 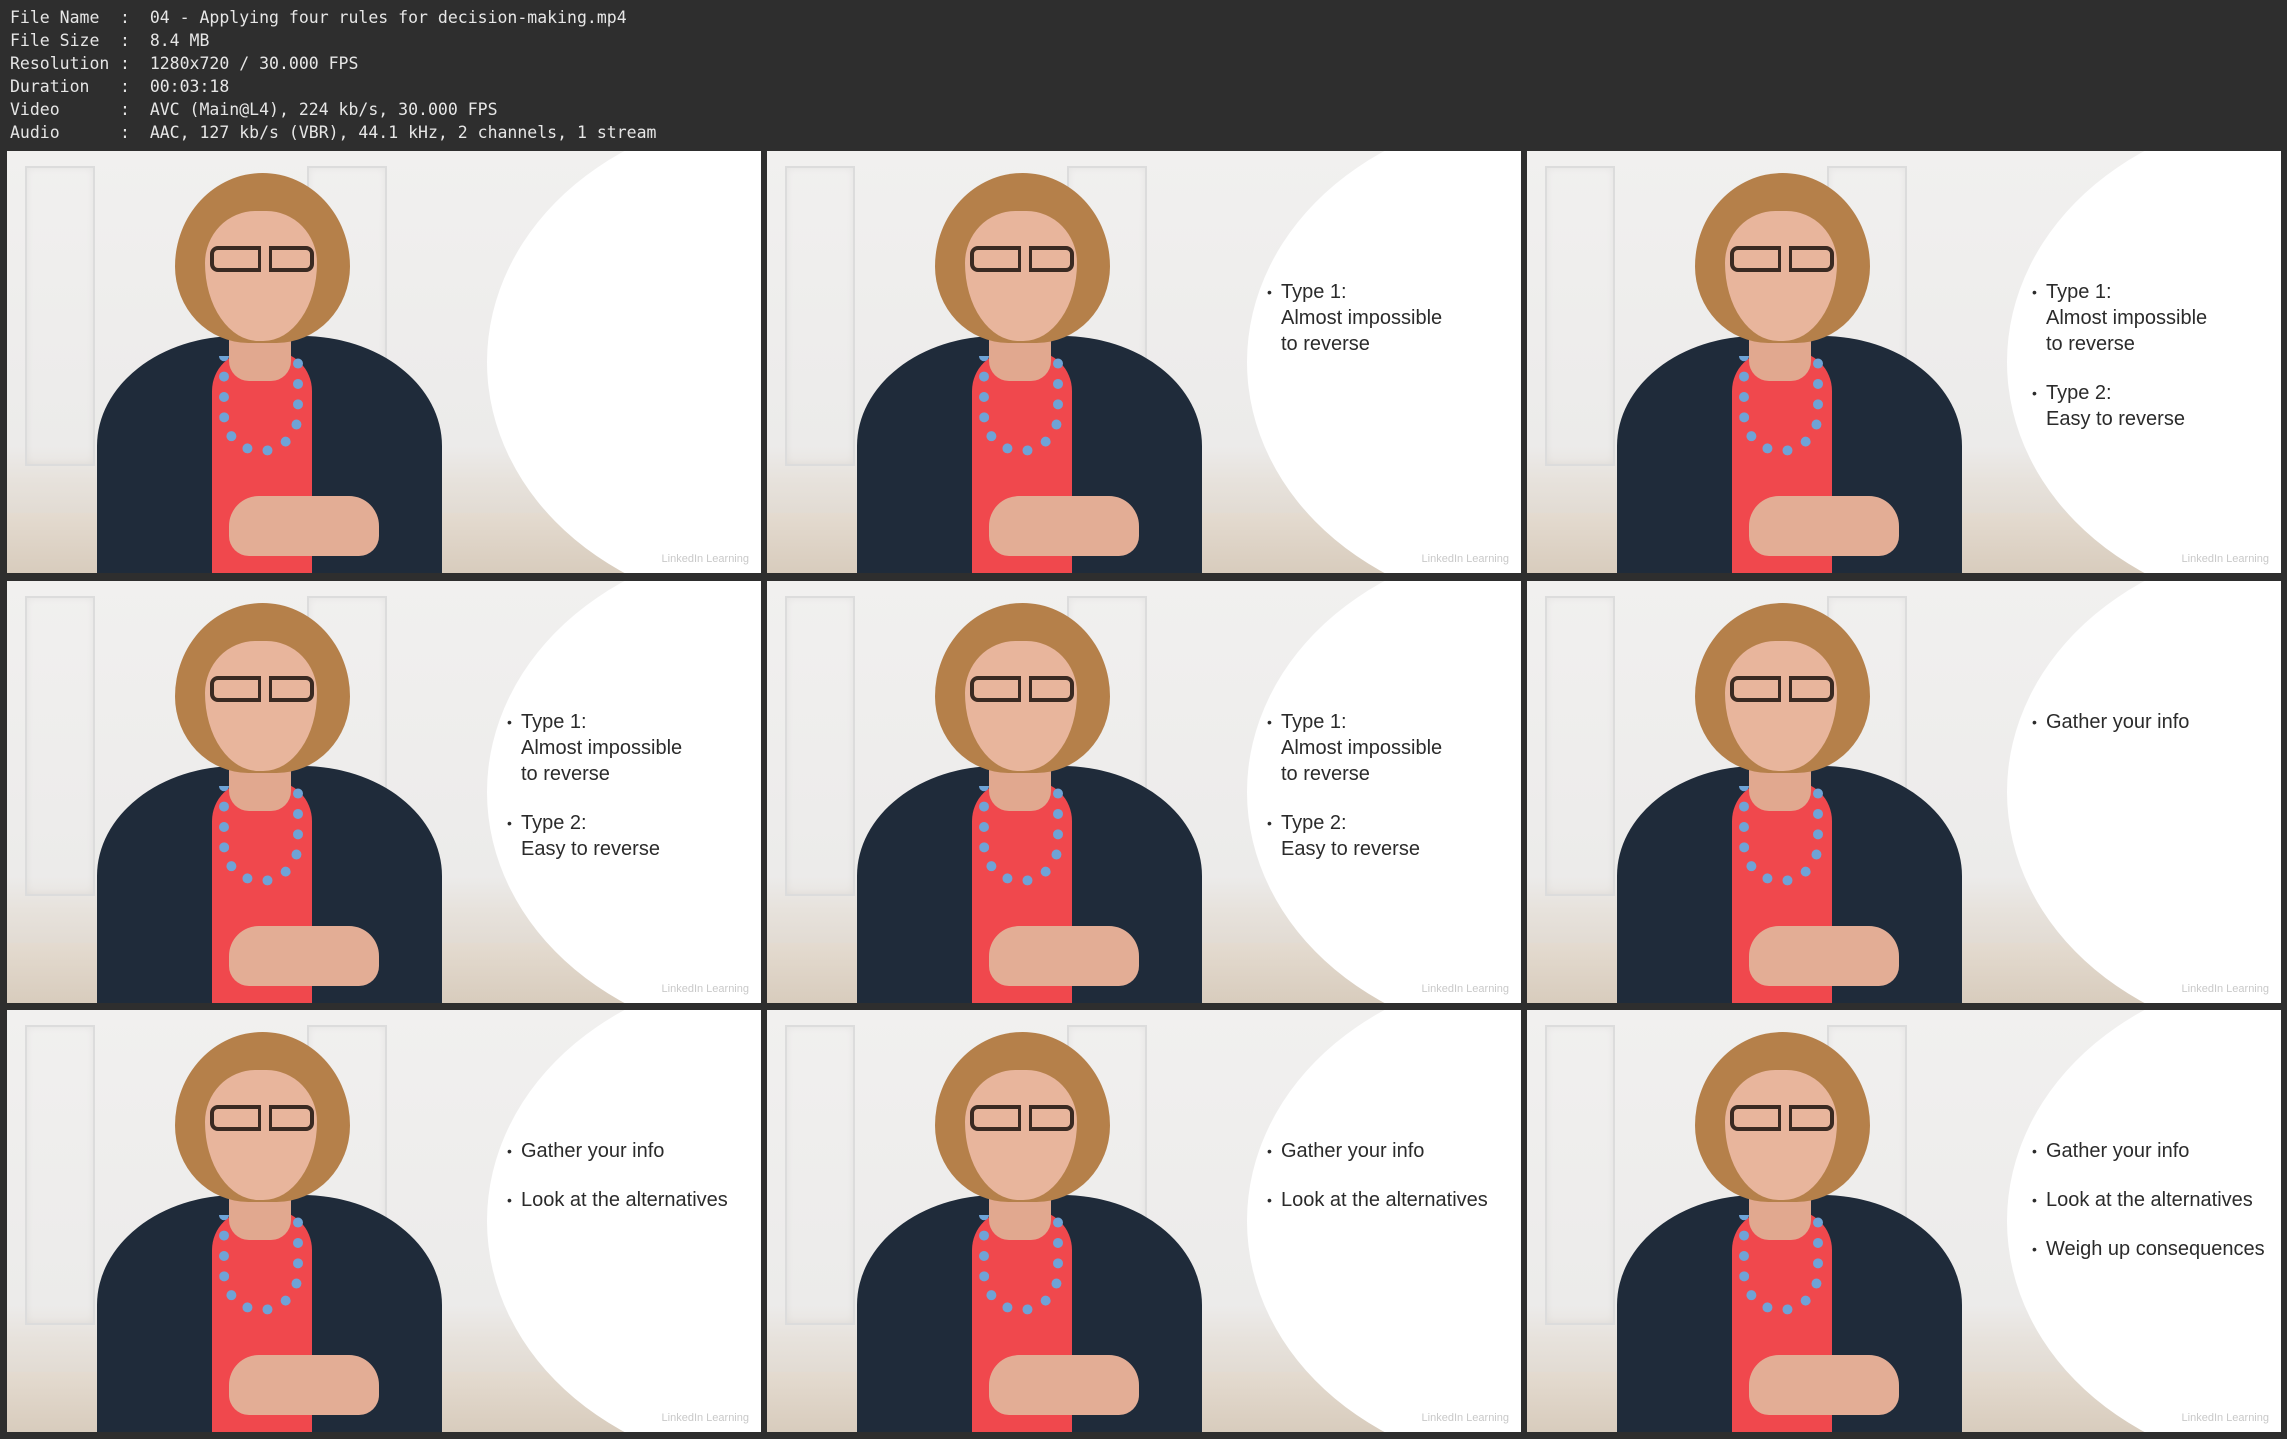 I want to click on video-frame-thumbnail: LinkedIn Learning, so click(x=384, y=362).